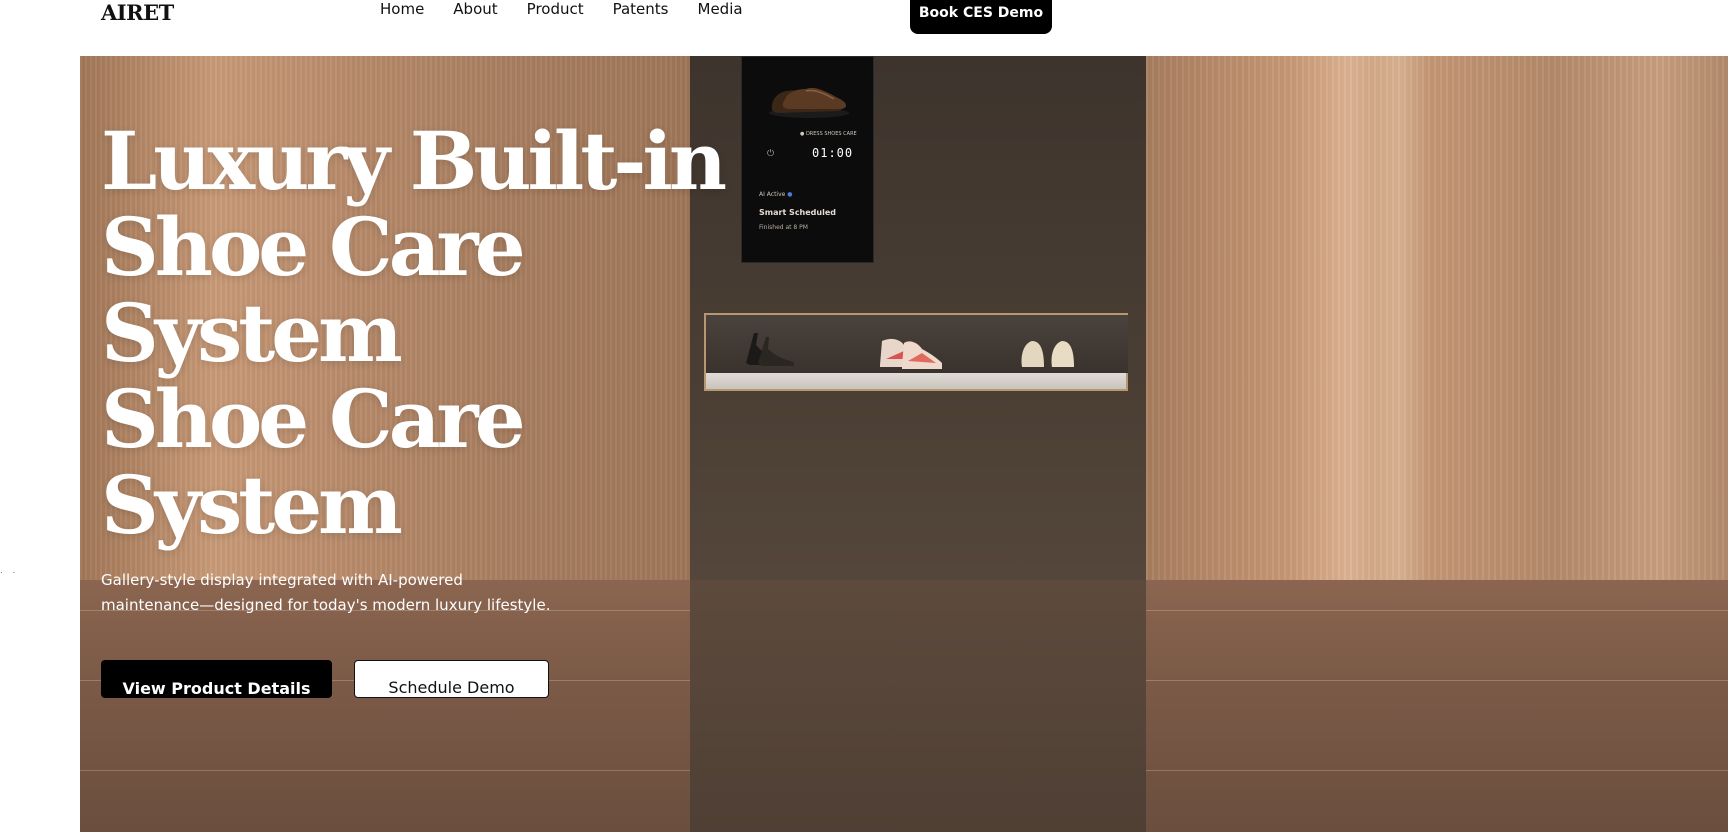  I want to click on brand-logo: AIRET, so click(137, 12).